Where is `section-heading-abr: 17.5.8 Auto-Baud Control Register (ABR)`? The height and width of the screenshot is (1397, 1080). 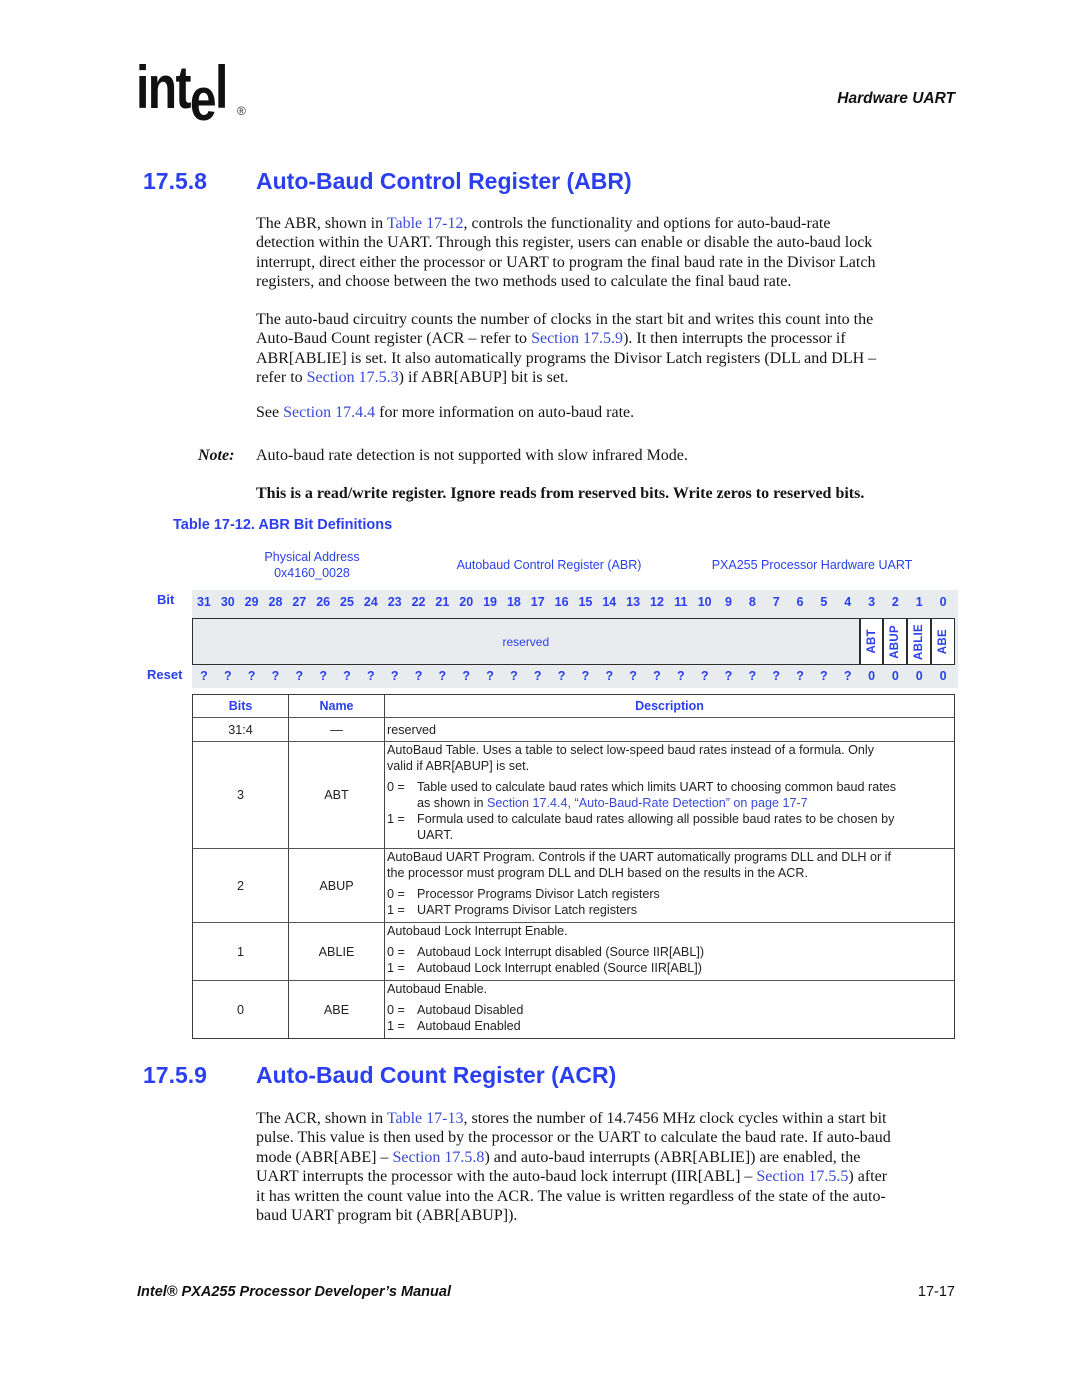
section-heading-abr: 17.5.8 Auto-Baud Control Register (ABR) is located at coordinates (543, 181).